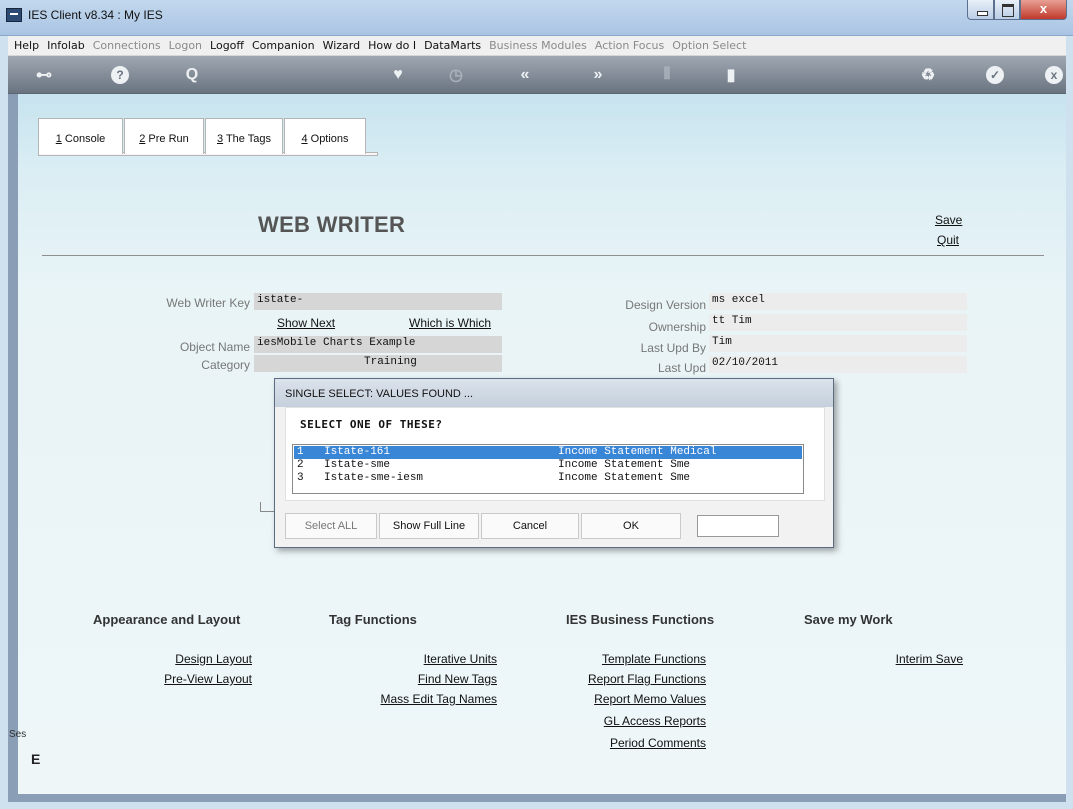  Describe the element at coordinates (244, 136) in the screenshot. I see `tab-the-tags: 3 The Tags` at that location.